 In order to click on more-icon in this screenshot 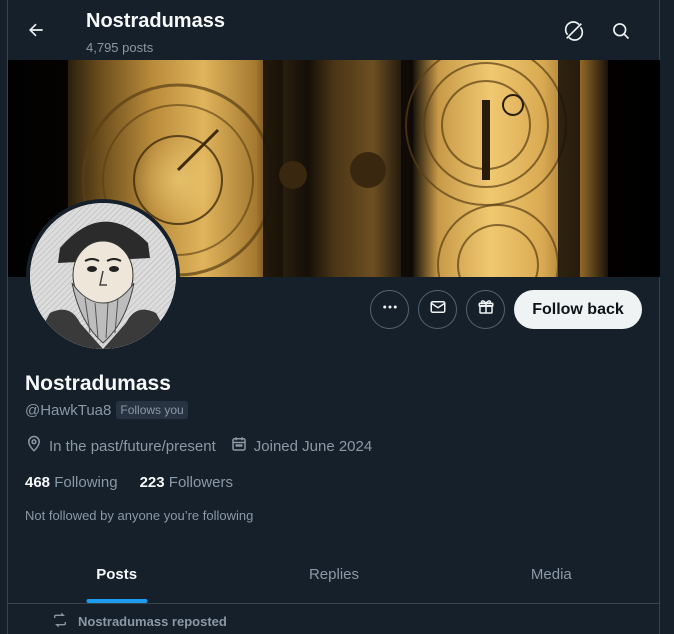, I will do `click(390, 309)`.